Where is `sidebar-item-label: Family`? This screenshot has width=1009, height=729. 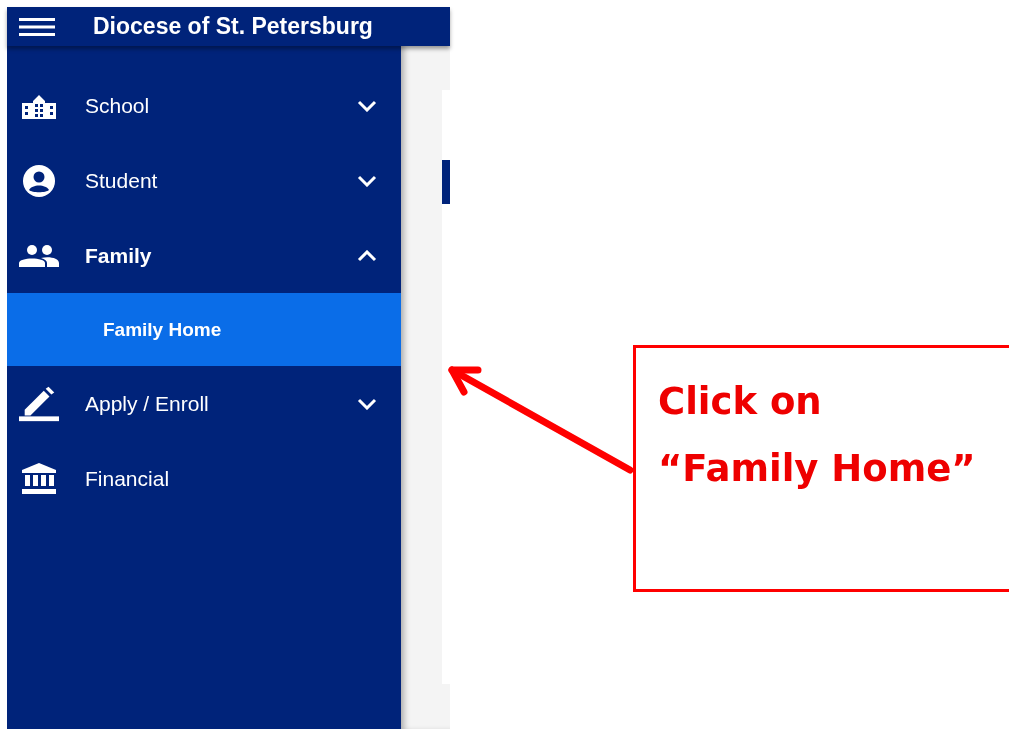
sidebar-item-label: Family is located at coordinates (119, 255).